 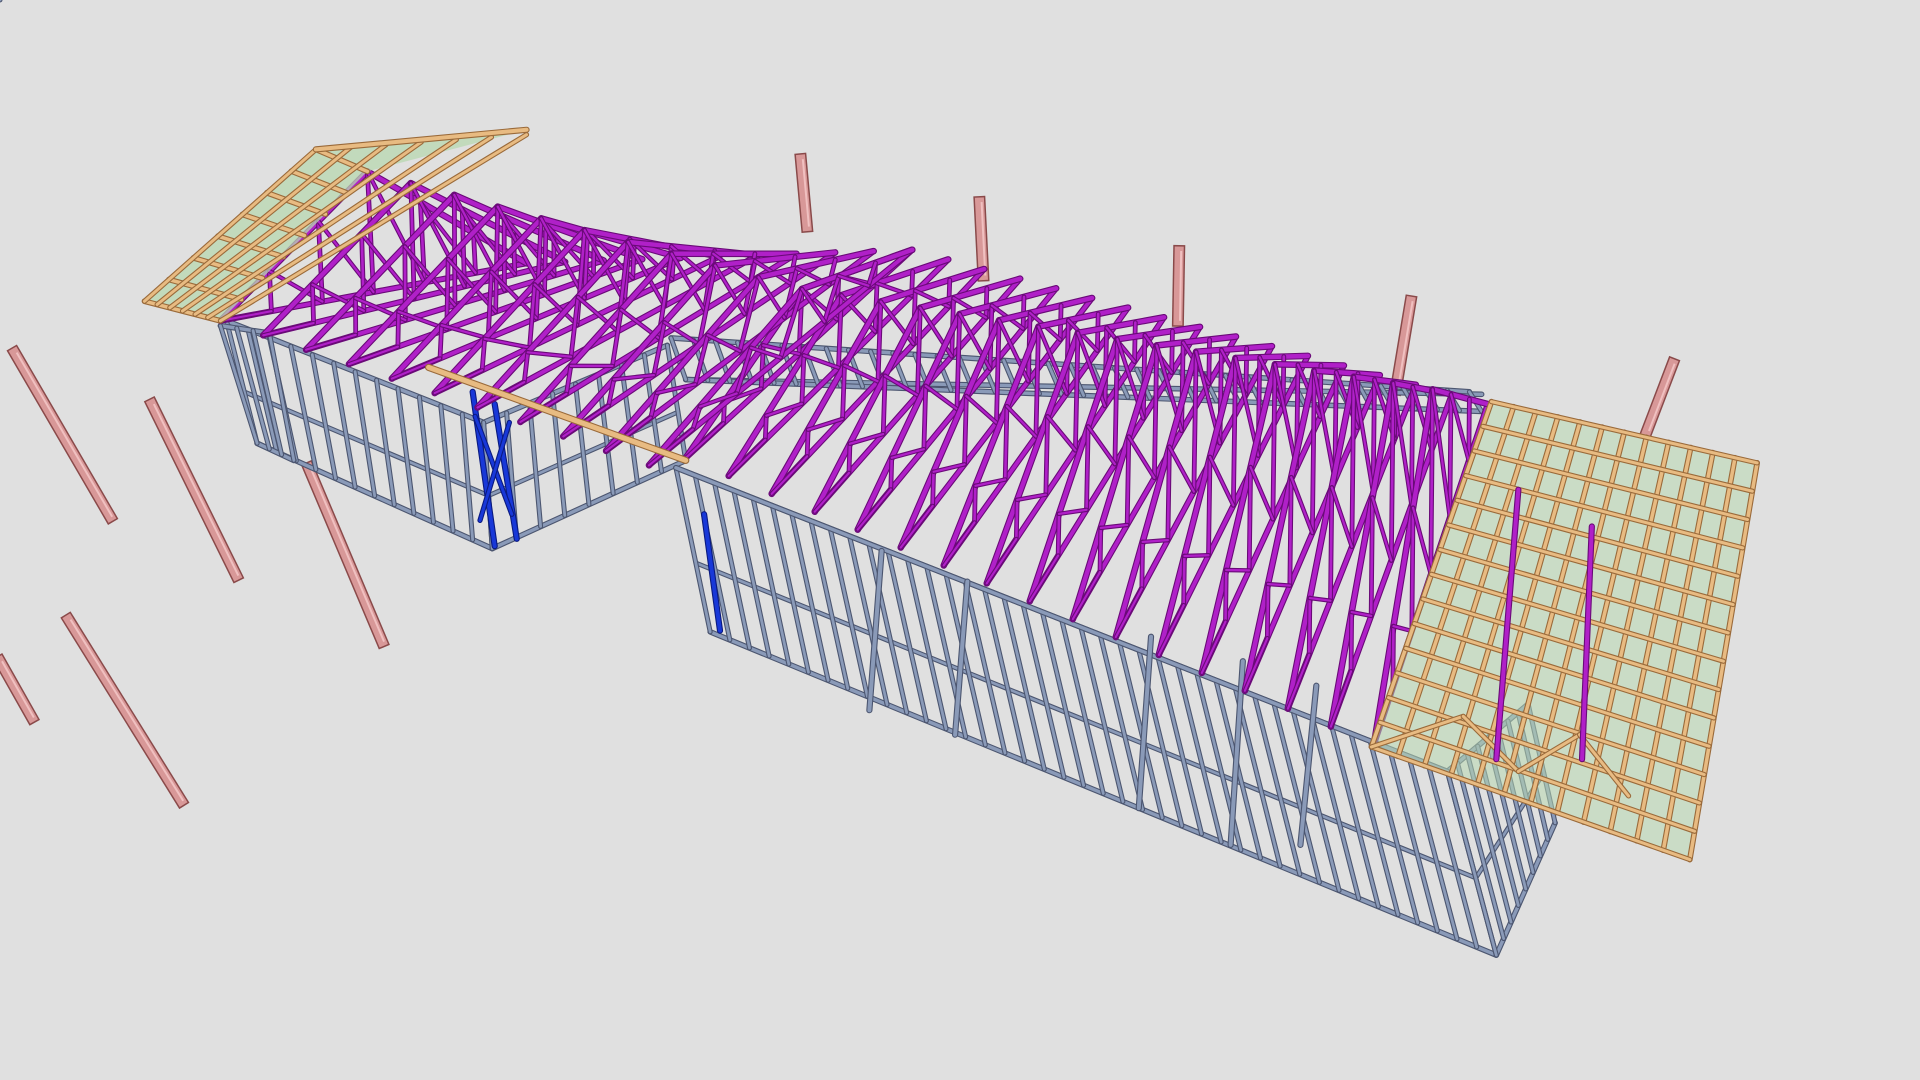 I want to click on partition-stud, so click(x=1308, y=765).